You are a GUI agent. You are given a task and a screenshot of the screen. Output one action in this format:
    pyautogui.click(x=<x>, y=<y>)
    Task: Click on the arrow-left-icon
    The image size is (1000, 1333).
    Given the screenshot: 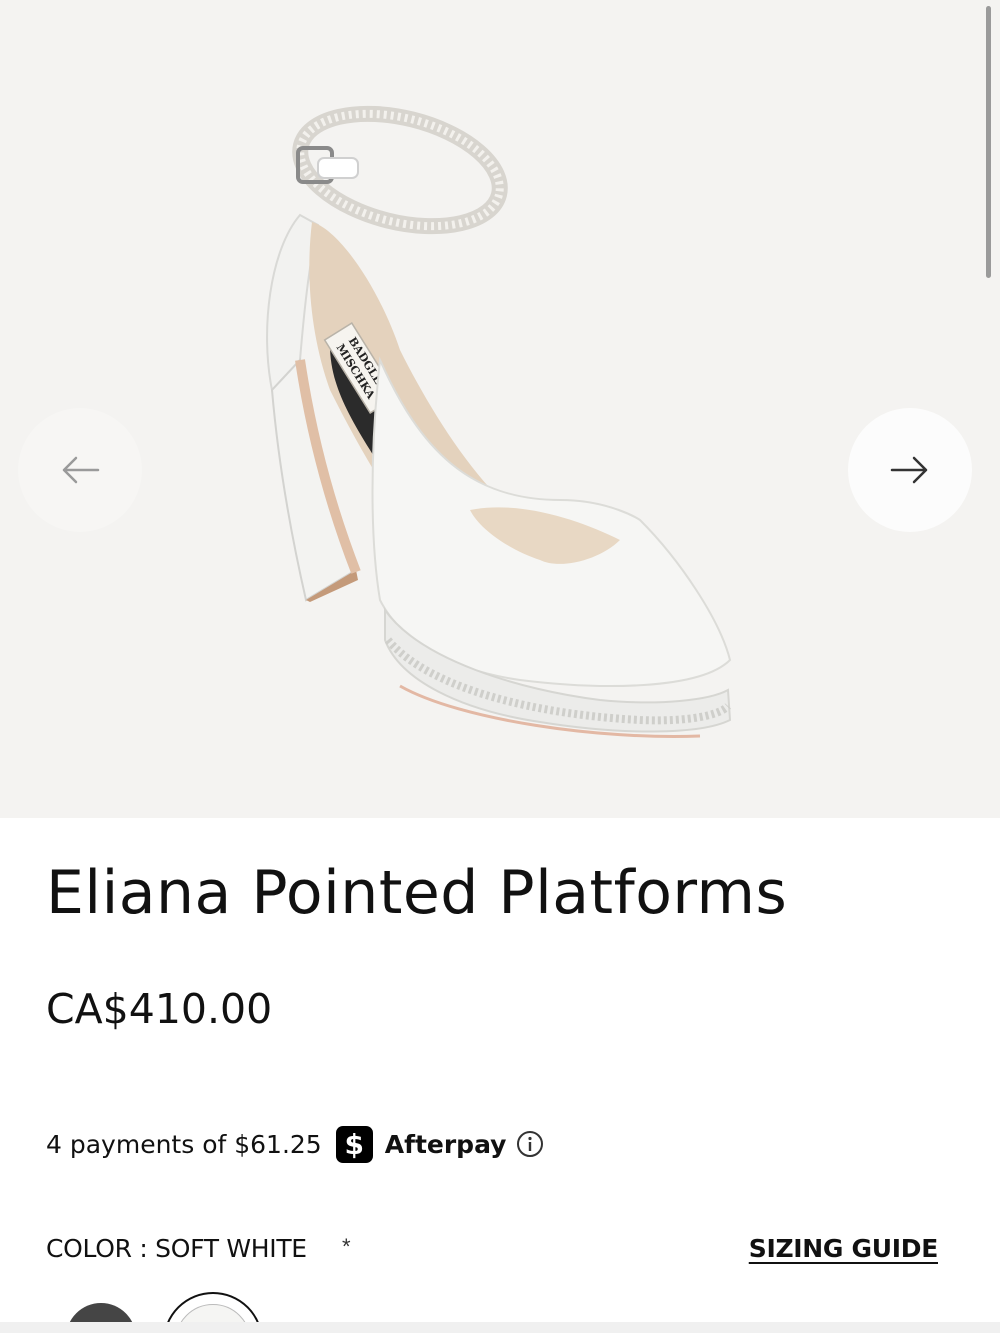 What is the action you would take?
    pyautogui.click(x=81, y=470)
    